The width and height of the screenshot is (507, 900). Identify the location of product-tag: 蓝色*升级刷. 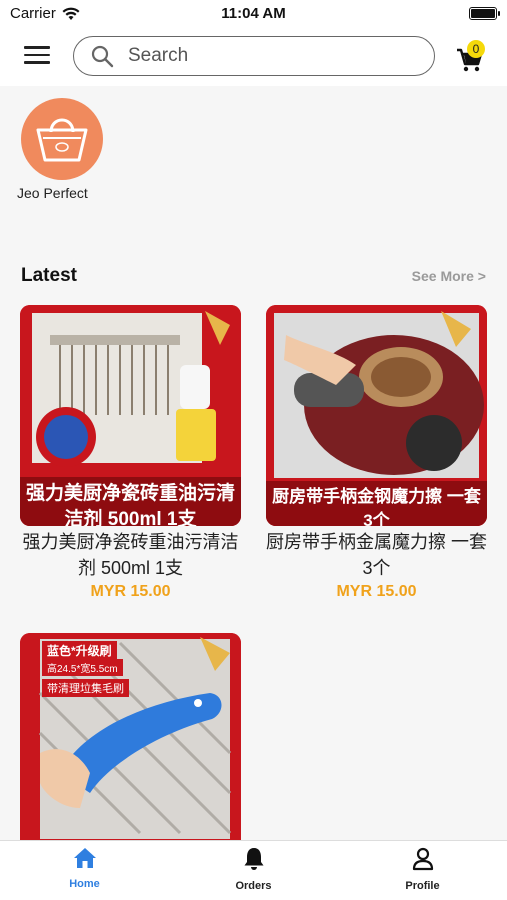
(79, 650).